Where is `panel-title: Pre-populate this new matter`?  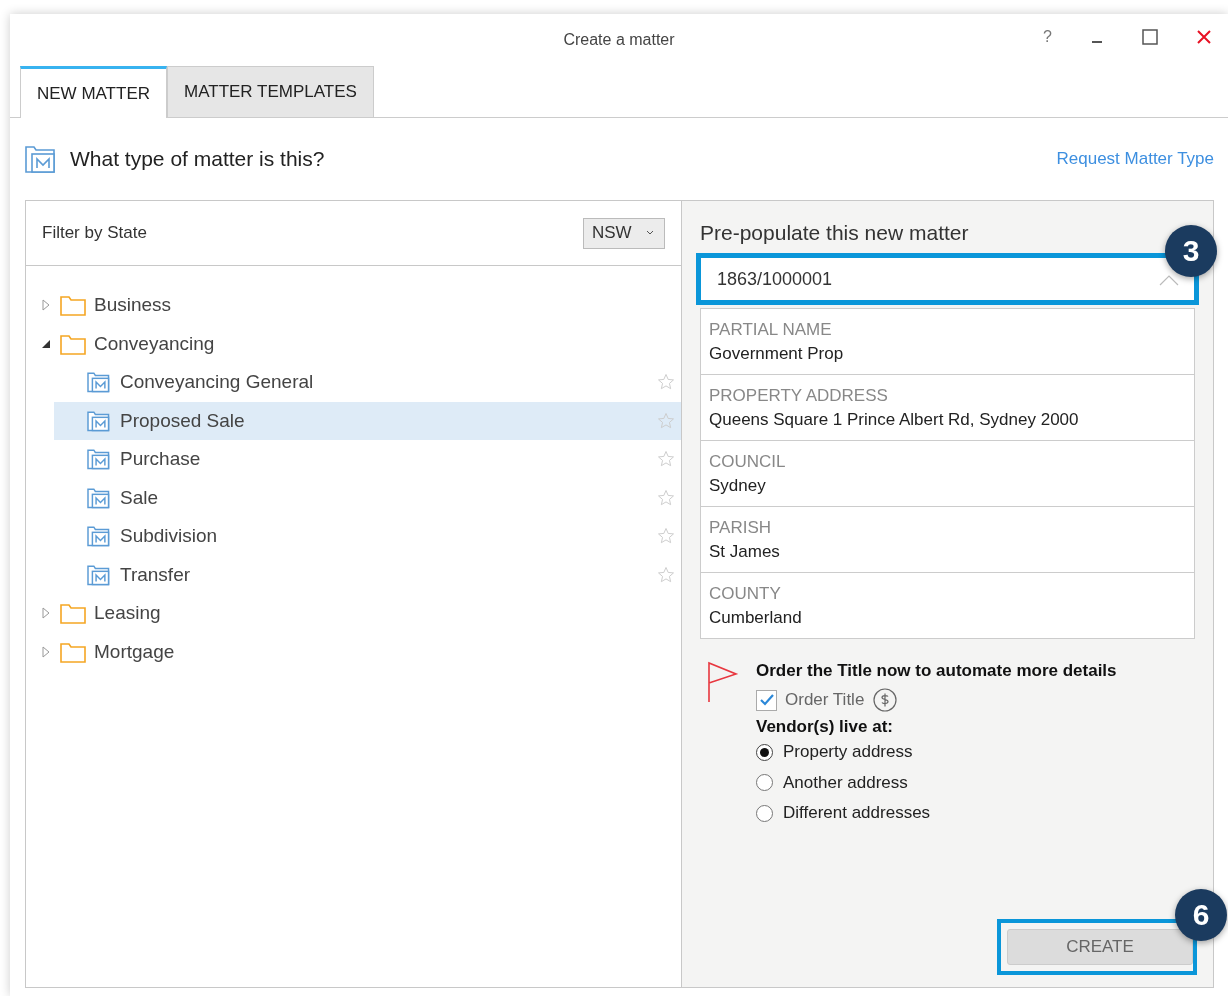 panel-title: Pre-populate this new matter is located at coordinates (835, 233).